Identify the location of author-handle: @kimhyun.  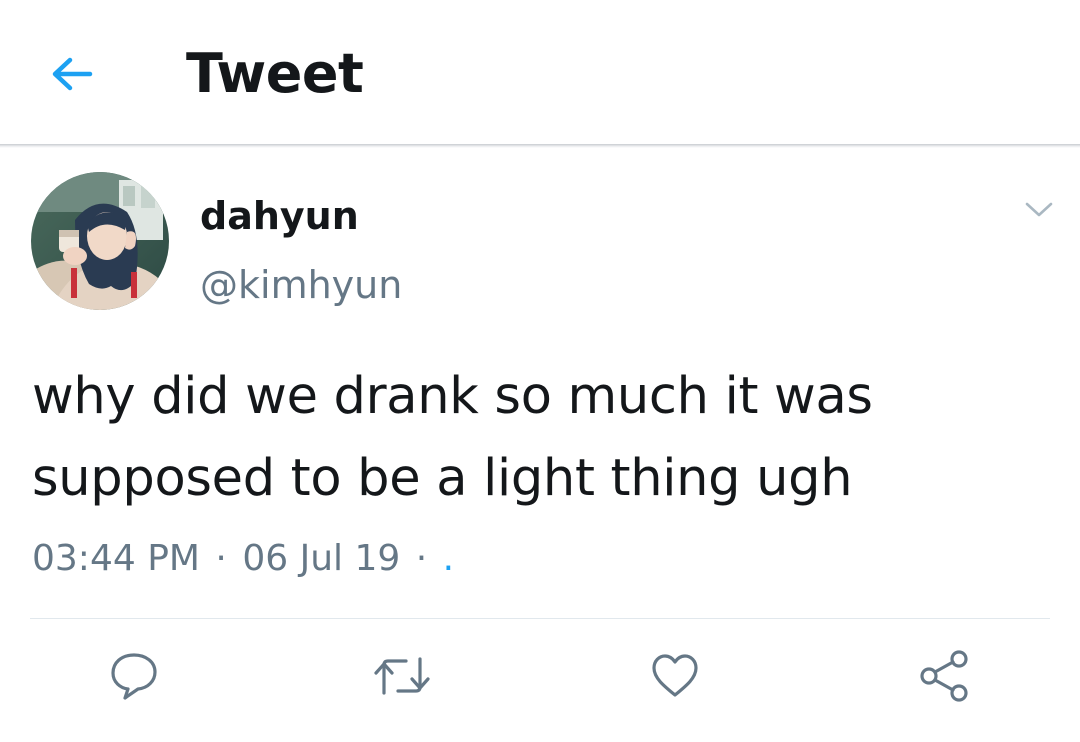
(301, 285).